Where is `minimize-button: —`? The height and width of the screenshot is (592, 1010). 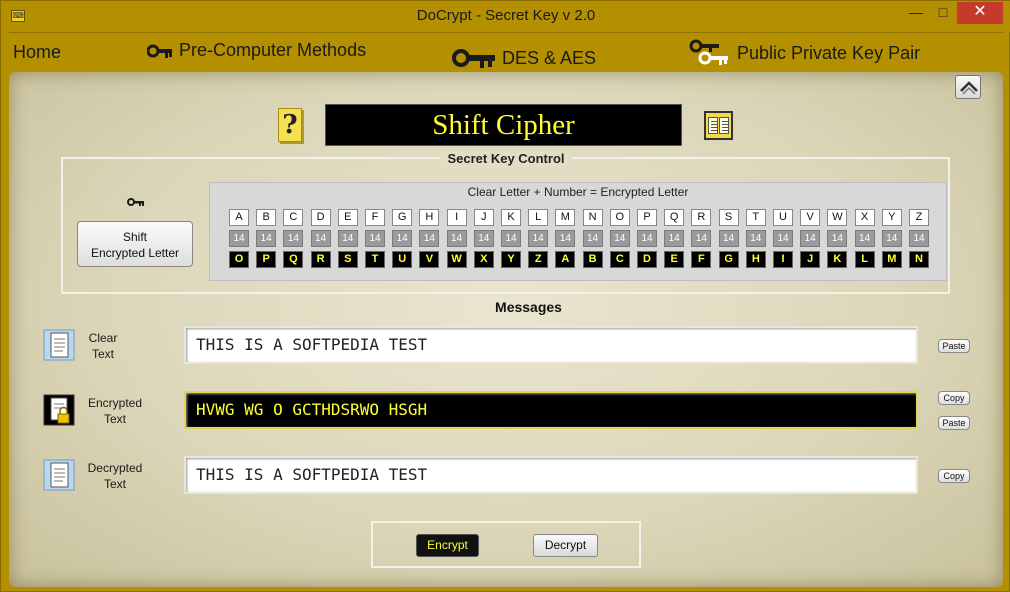 minimize-button: — is located at coordinates (916, 13).